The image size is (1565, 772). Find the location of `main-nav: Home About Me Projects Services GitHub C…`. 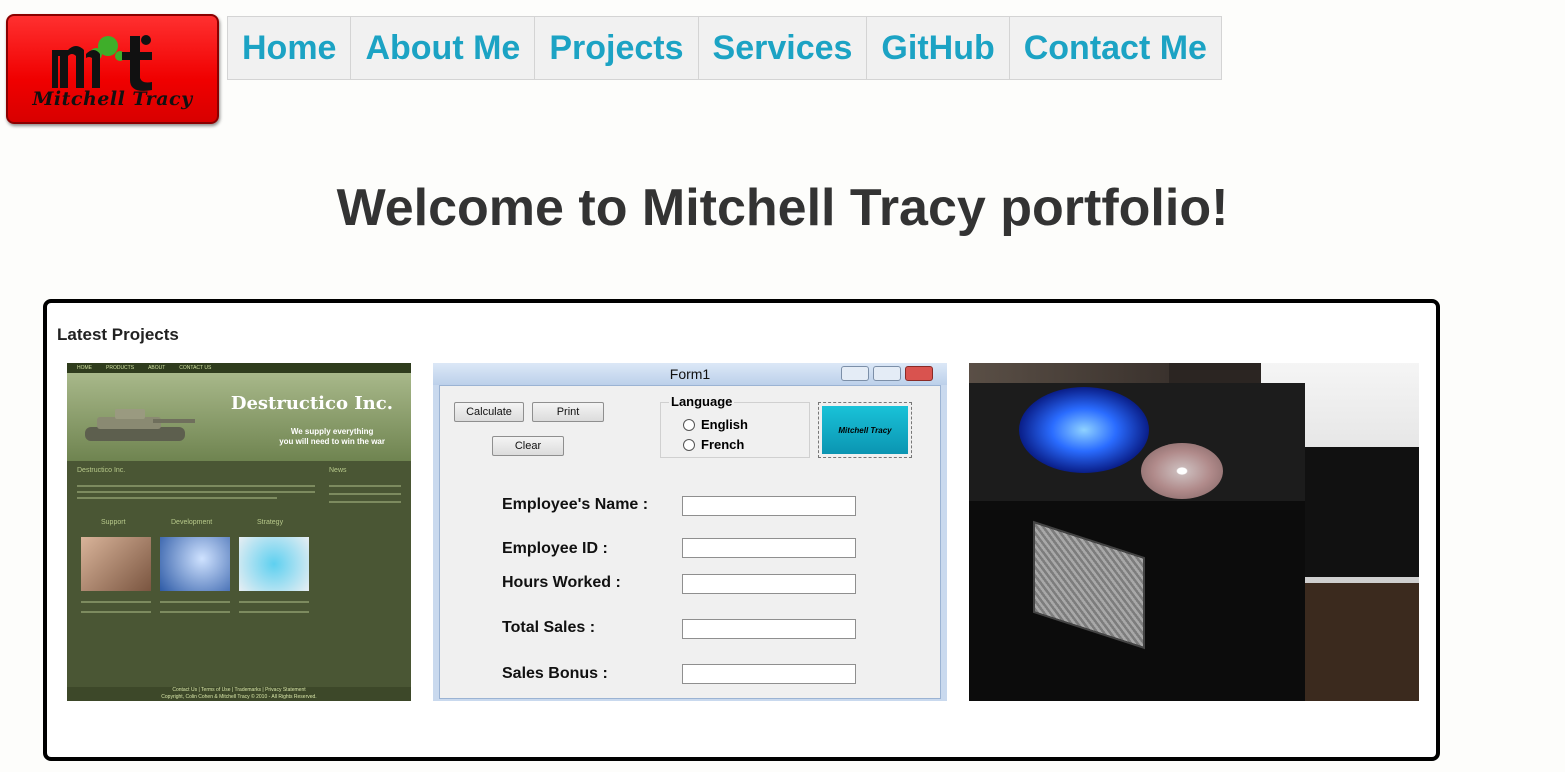

main-nav: Home About Me Projects Services GitHub C… is located at coordinates (724, 48).